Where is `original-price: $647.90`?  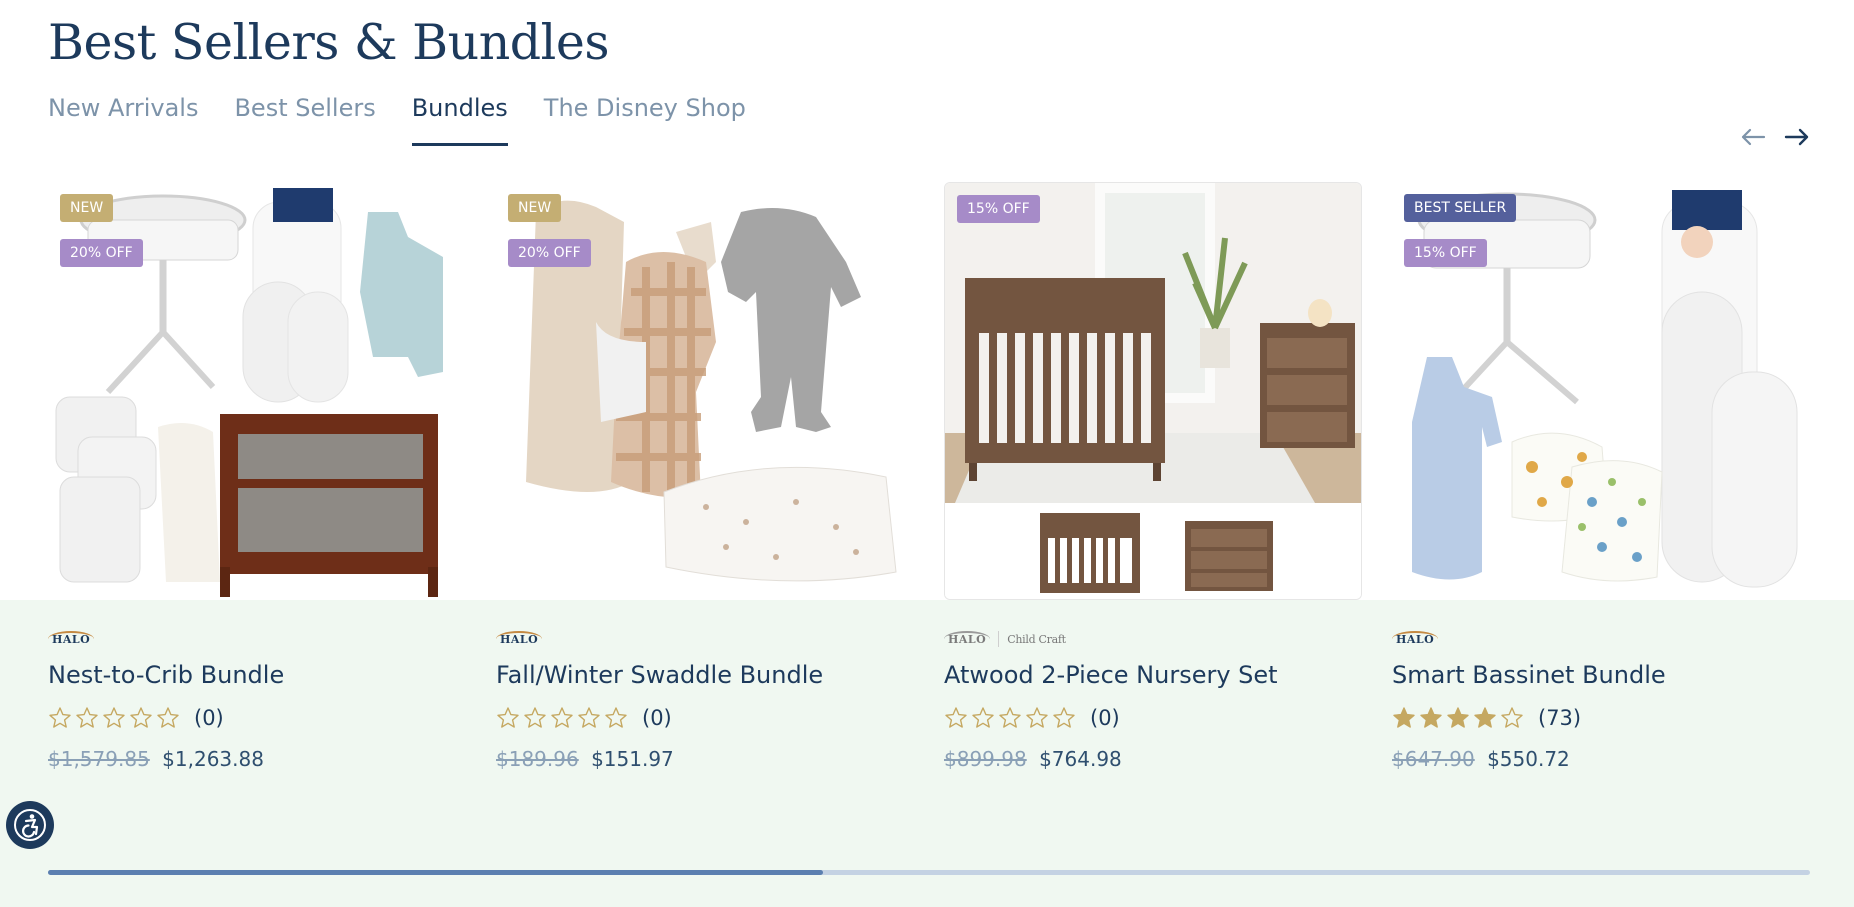
original-price: $647.90 is located at coordinates (1433, 759).